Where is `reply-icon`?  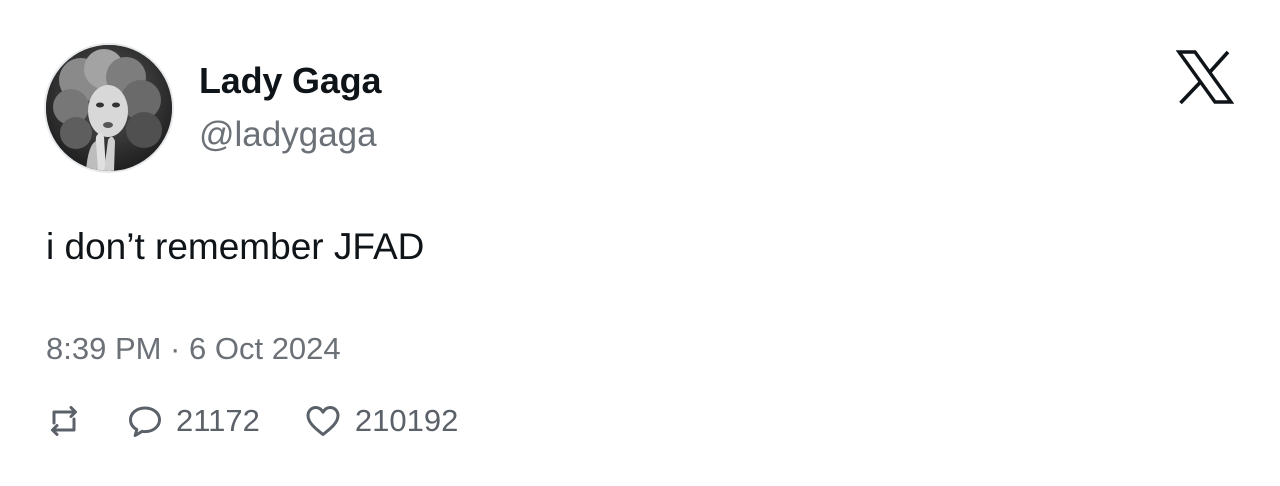 reply-icon is located at coordinates (145, 421).